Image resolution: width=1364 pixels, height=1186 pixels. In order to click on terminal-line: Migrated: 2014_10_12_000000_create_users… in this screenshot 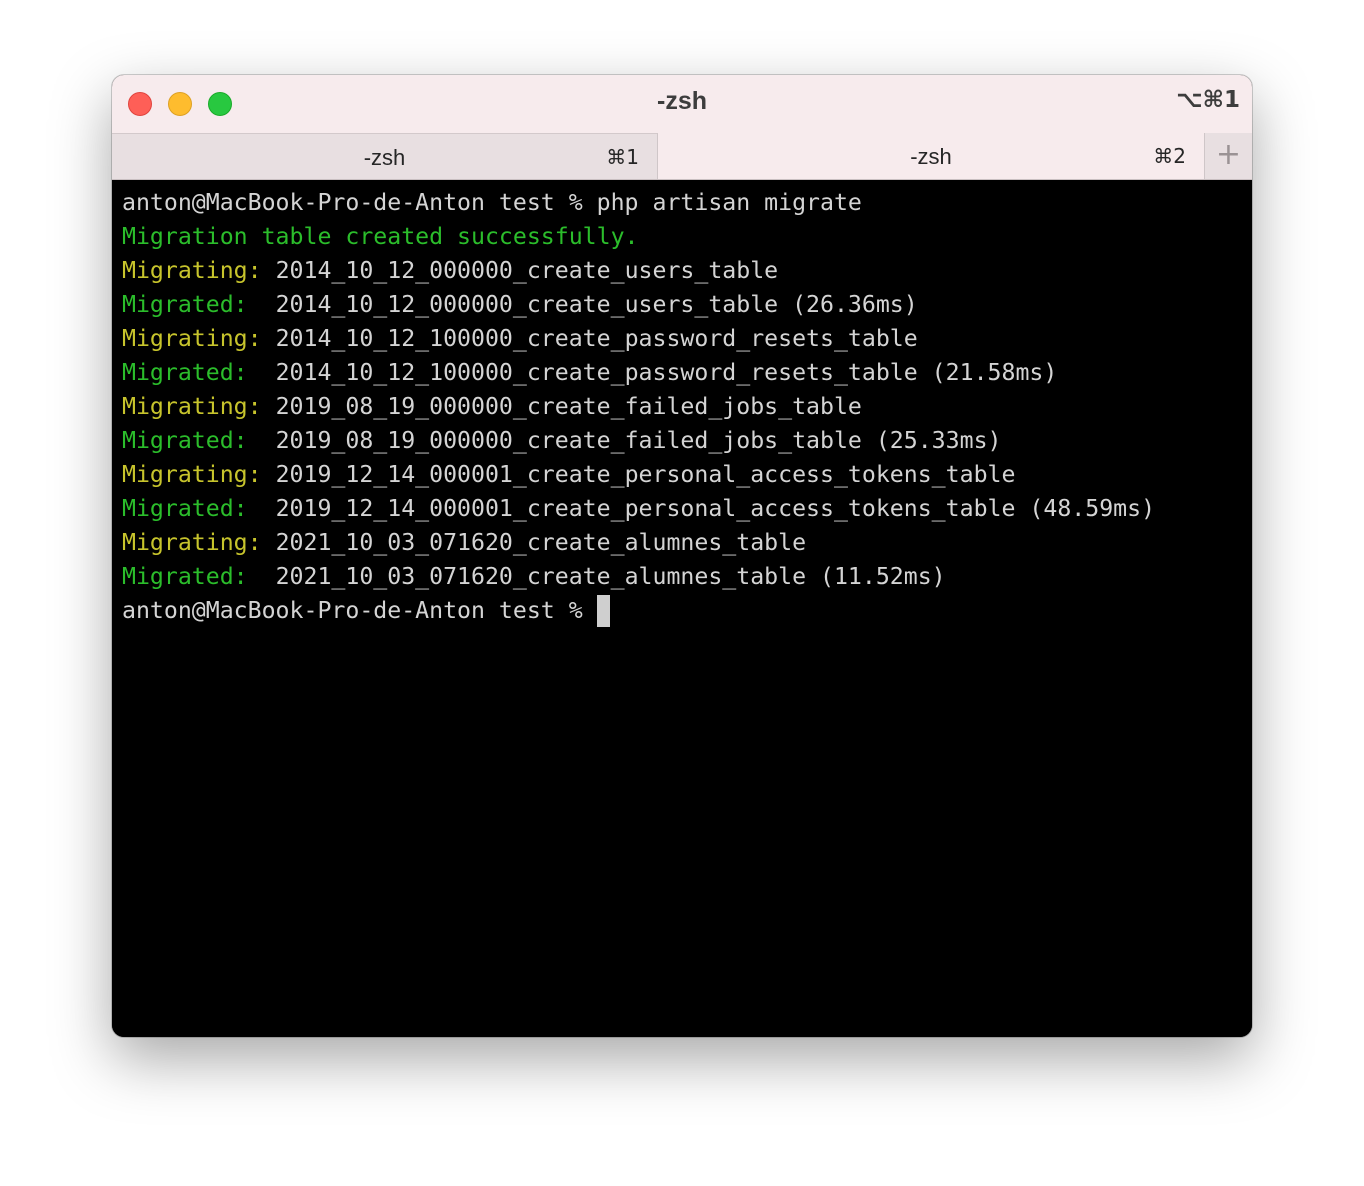, I will do `click(687, 305)`.